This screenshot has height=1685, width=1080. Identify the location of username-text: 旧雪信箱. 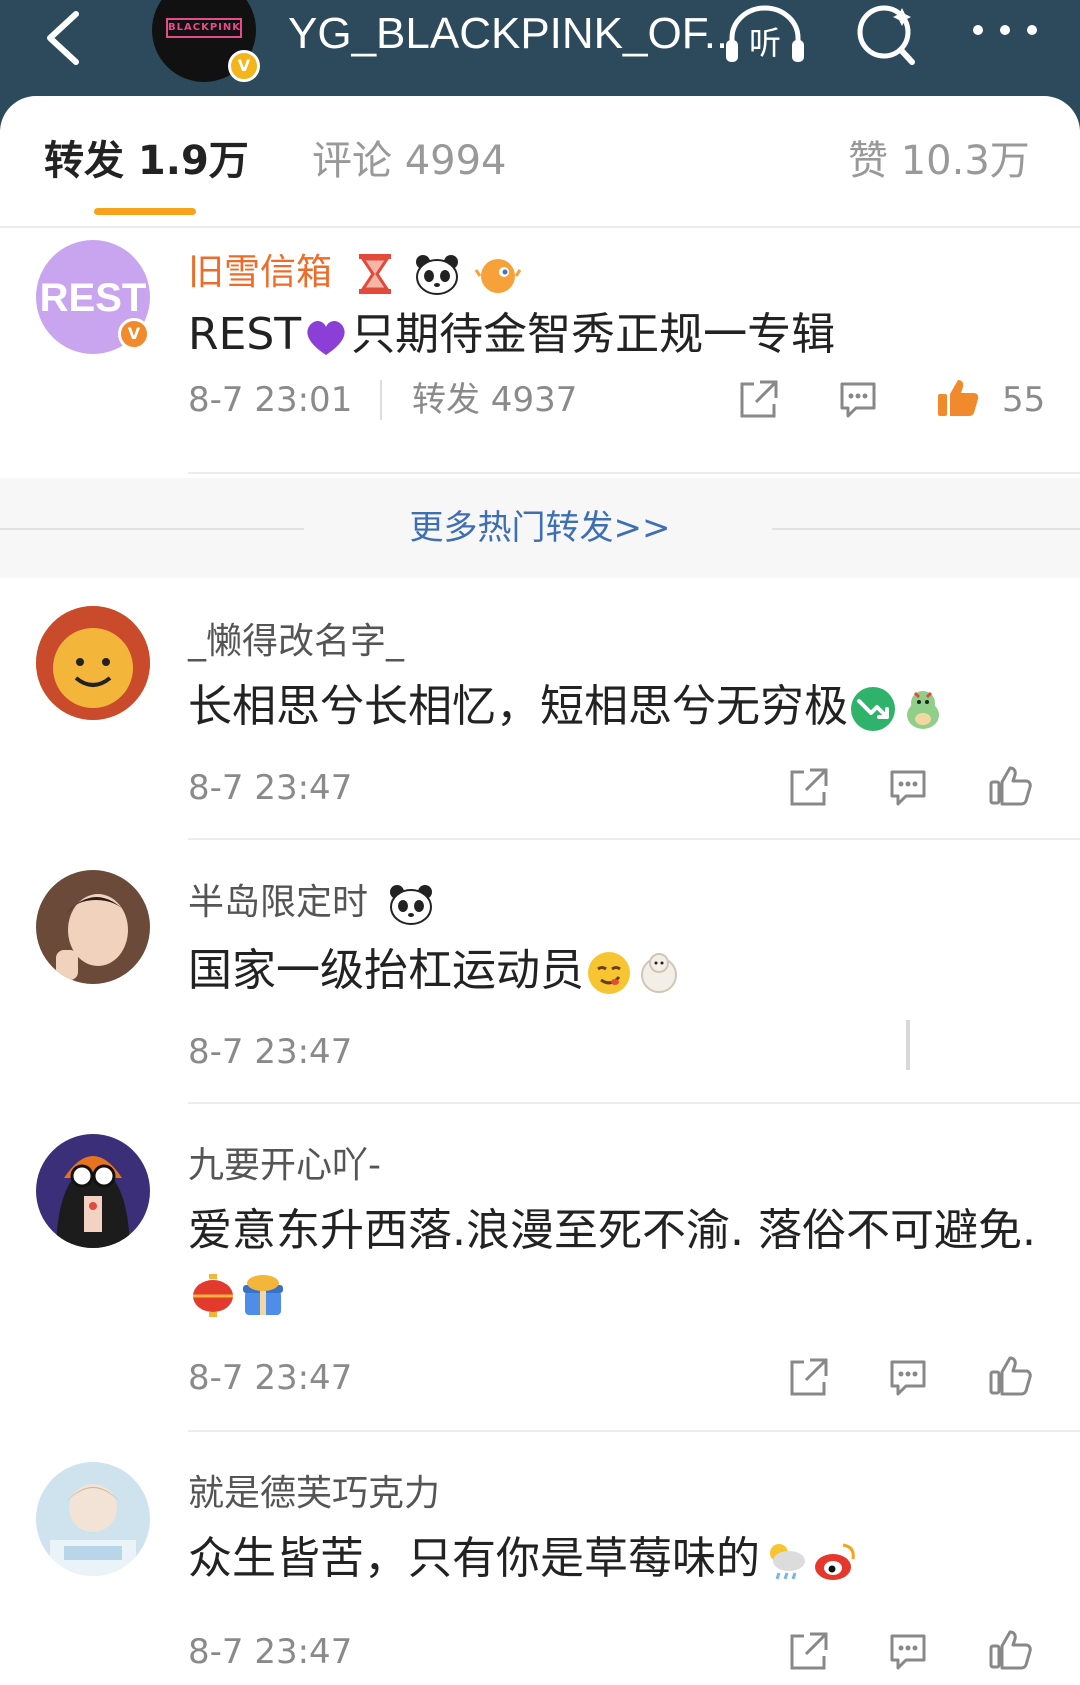
(260, 272).